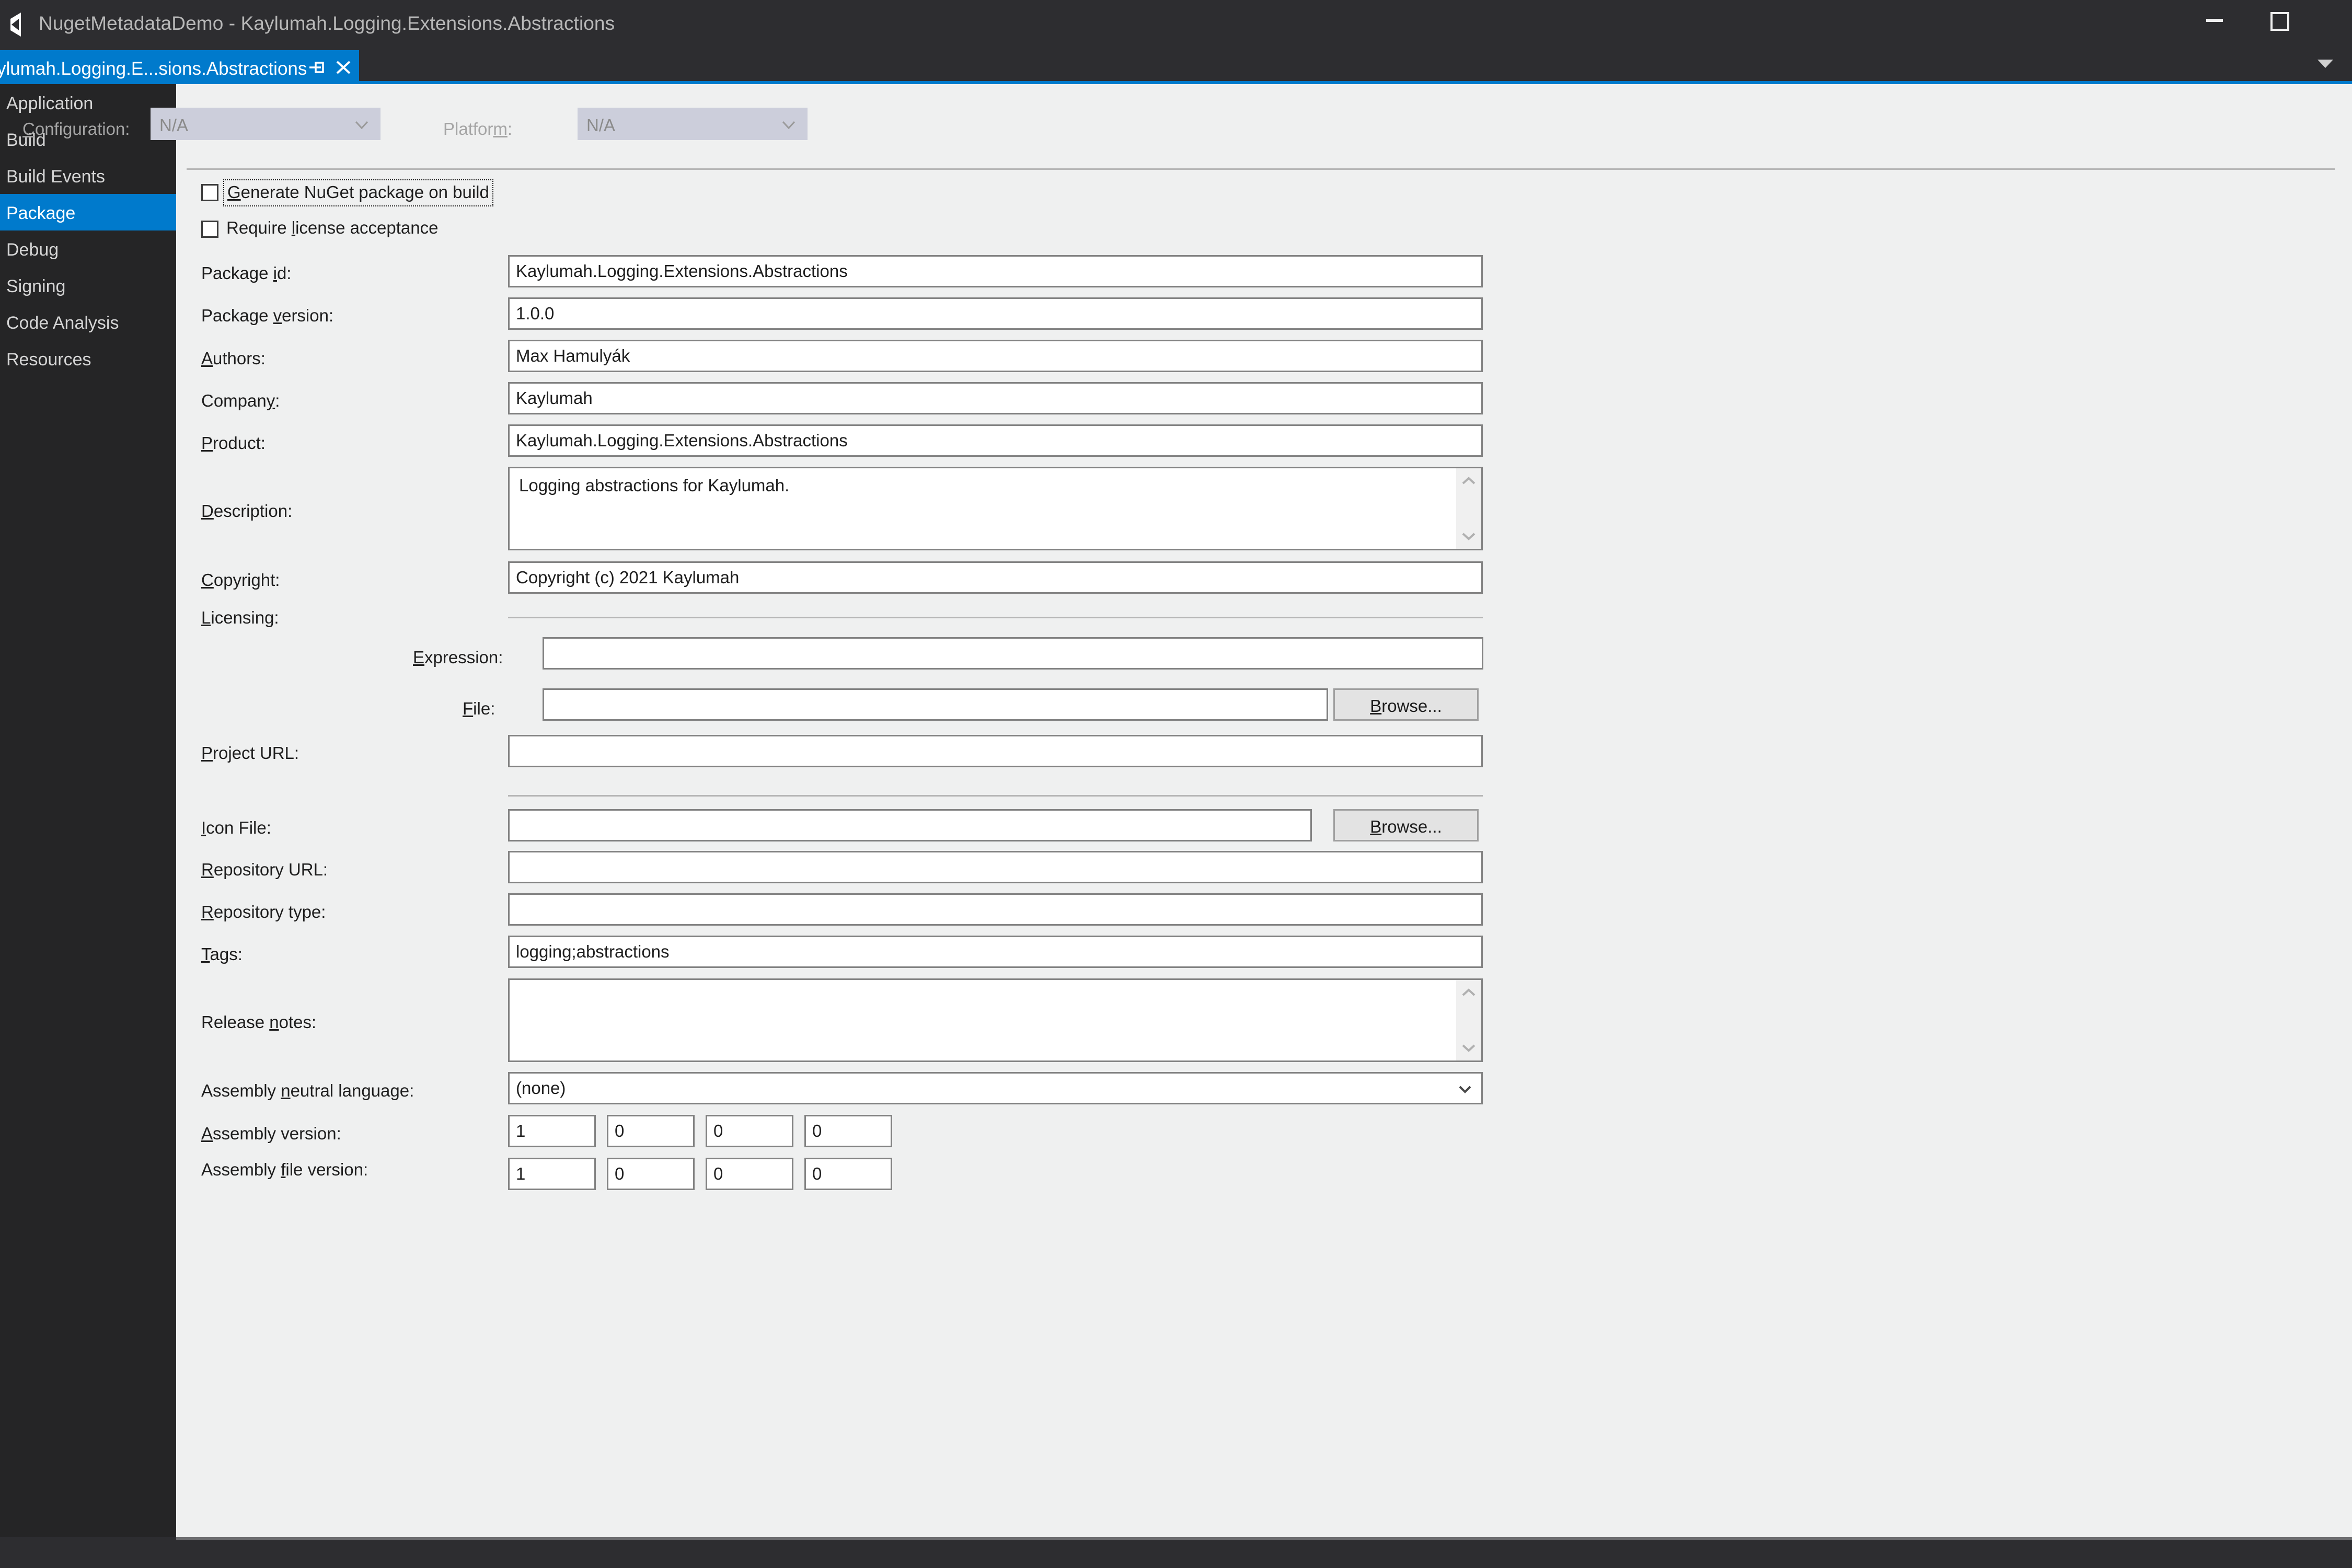  Describe the element at coordinates (628, 577) in the screenshot. I see `copyright-value: Copyright (c) 2021 Kaylumah` at that location.